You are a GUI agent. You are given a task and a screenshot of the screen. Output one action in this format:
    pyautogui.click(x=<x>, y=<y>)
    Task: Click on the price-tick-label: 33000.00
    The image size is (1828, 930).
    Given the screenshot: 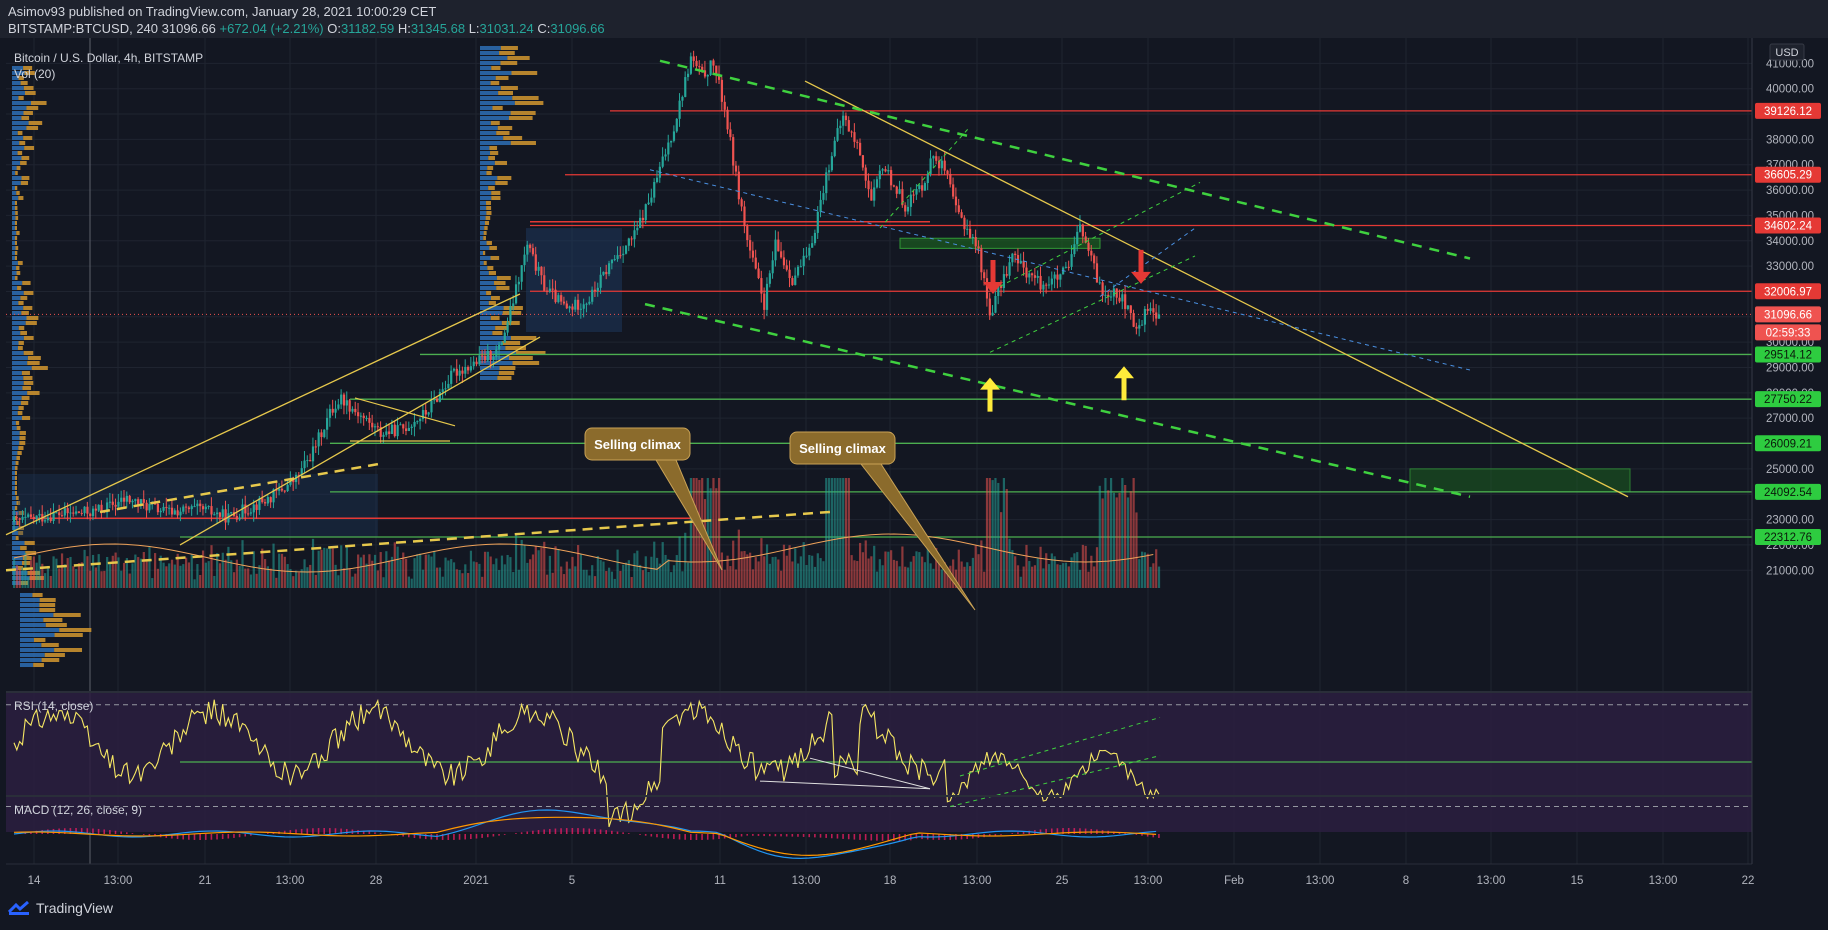 What is the action you would take?
    pyautogui.click(x=1790, y=267)
    